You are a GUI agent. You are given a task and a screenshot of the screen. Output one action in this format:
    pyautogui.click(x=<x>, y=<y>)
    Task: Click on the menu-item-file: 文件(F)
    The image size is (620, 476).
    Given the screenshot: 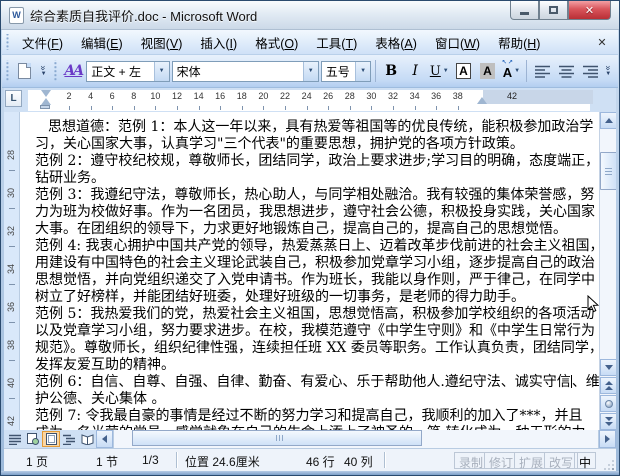 What is the action you would take?
    pyautogui.click(x=42, y=42)
    